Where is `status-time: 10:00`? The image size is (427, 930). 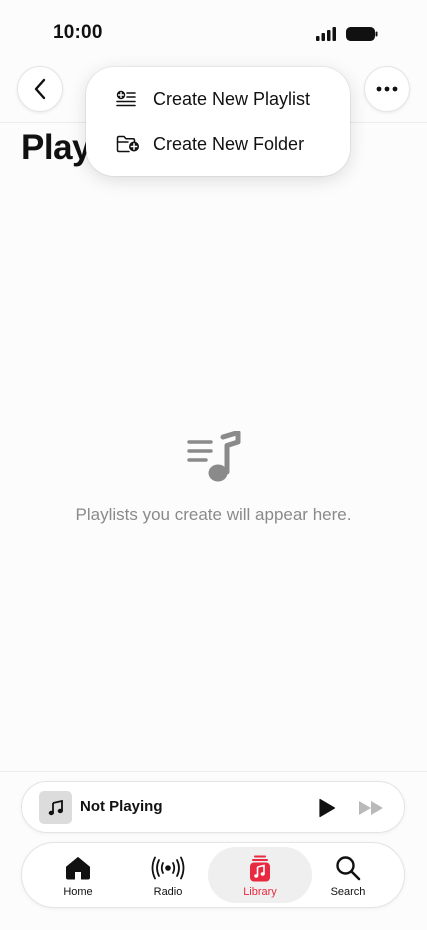 status-time: 10:00 is located at coordinates (78, 32).